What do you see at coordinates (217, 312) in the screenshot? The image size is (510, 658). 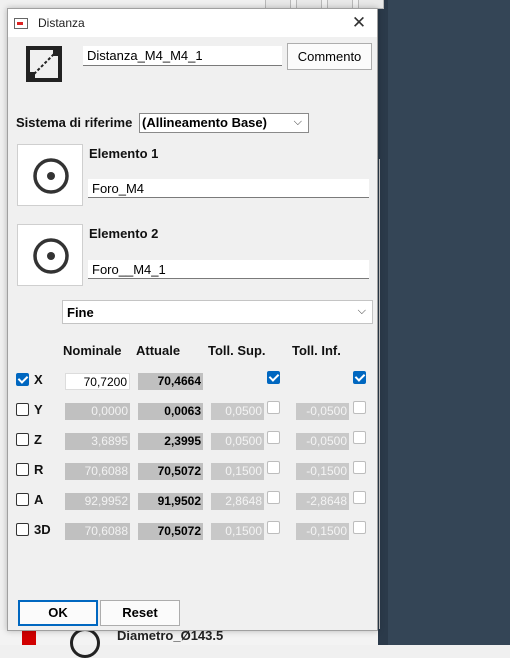 I see `measure-mode-select: Fine ⌵` at bounding box center [217, 312].